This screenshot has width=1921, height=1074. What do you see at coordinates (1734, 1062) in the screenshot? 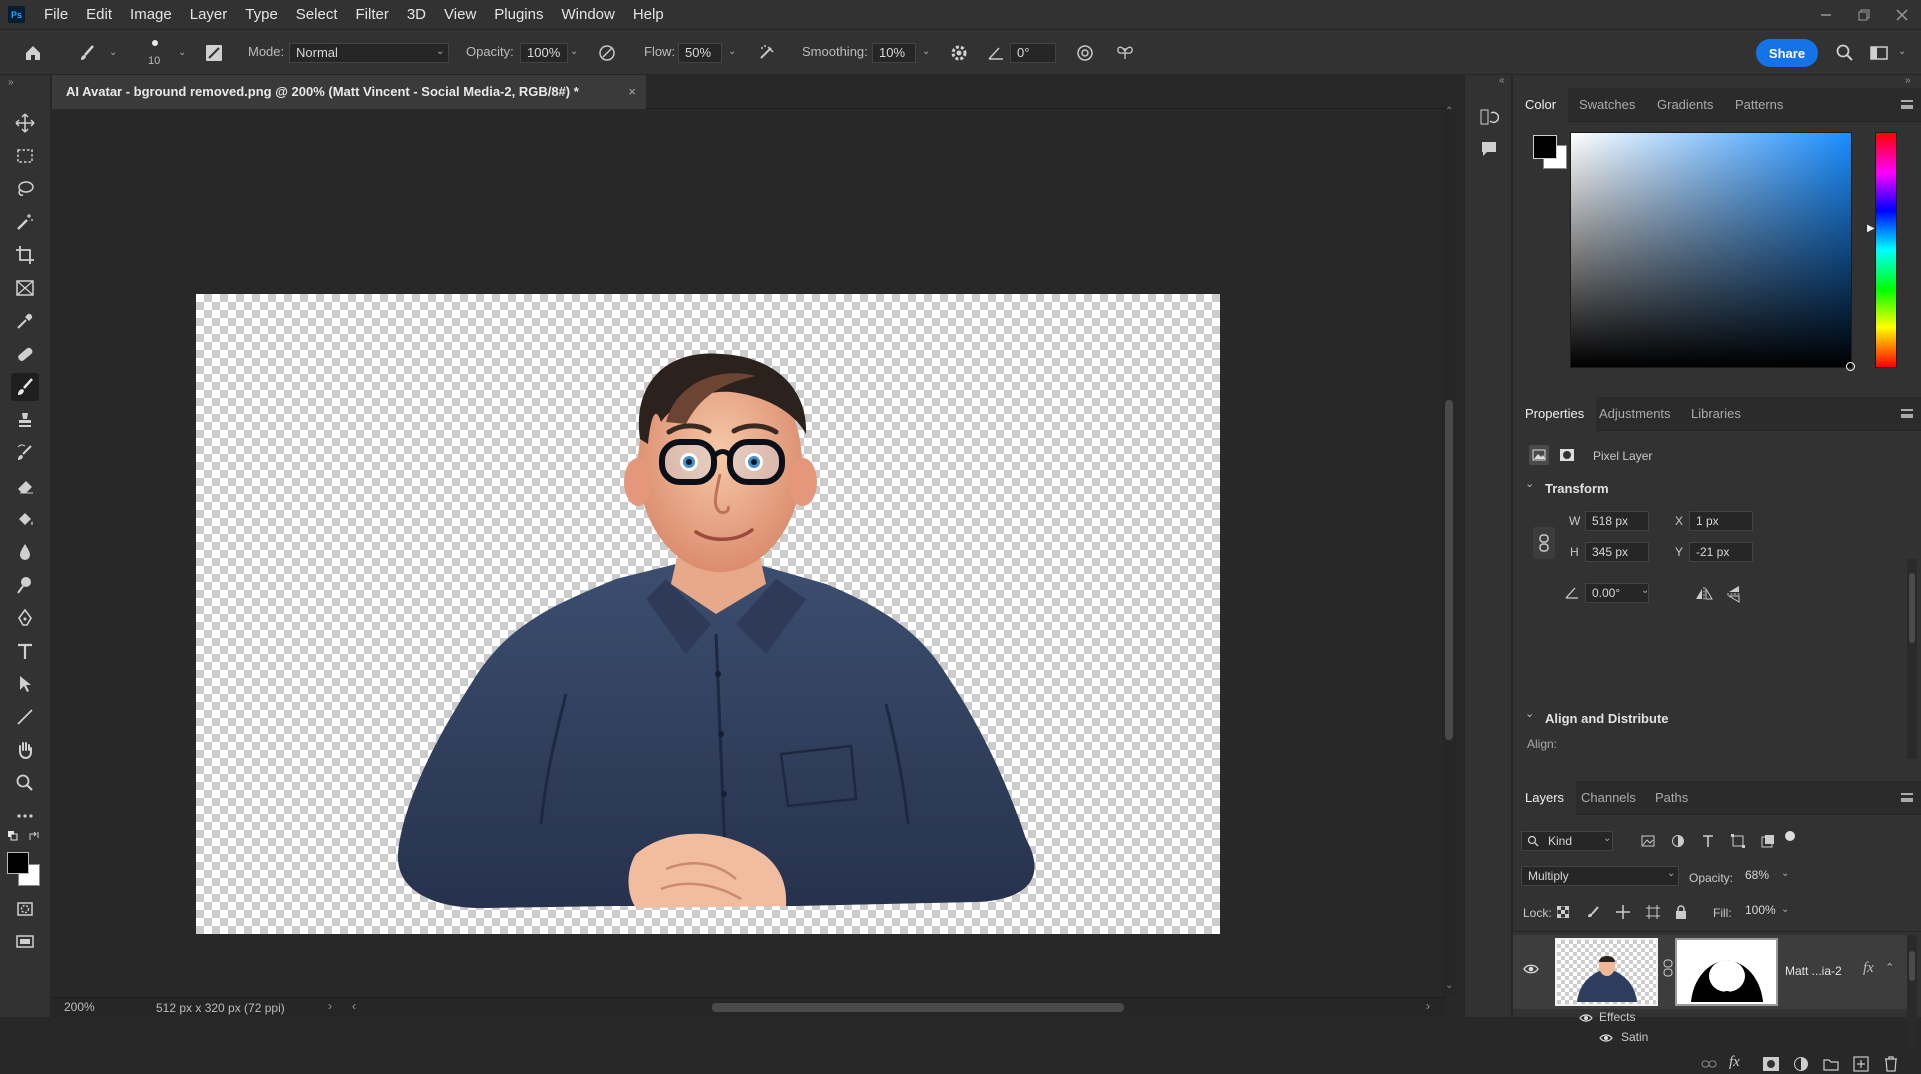
I see `add-layer-style-icon: fx` at bounding box center [1734, 1062].